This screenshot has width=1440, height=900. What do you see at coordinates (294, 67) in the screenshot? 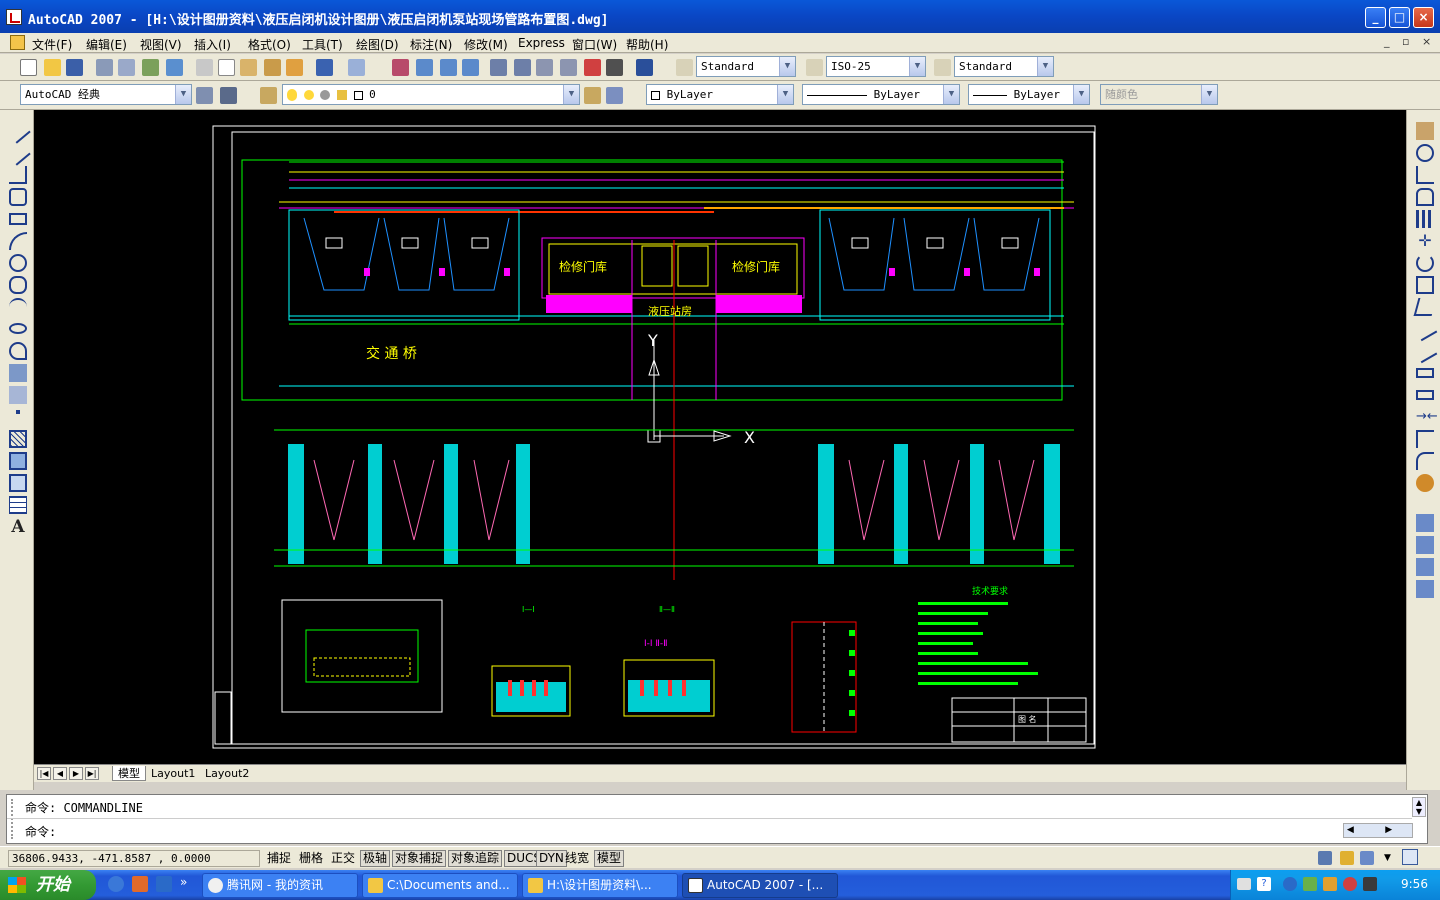
I see `block-editor-icon` at bounding box center [294, 67].